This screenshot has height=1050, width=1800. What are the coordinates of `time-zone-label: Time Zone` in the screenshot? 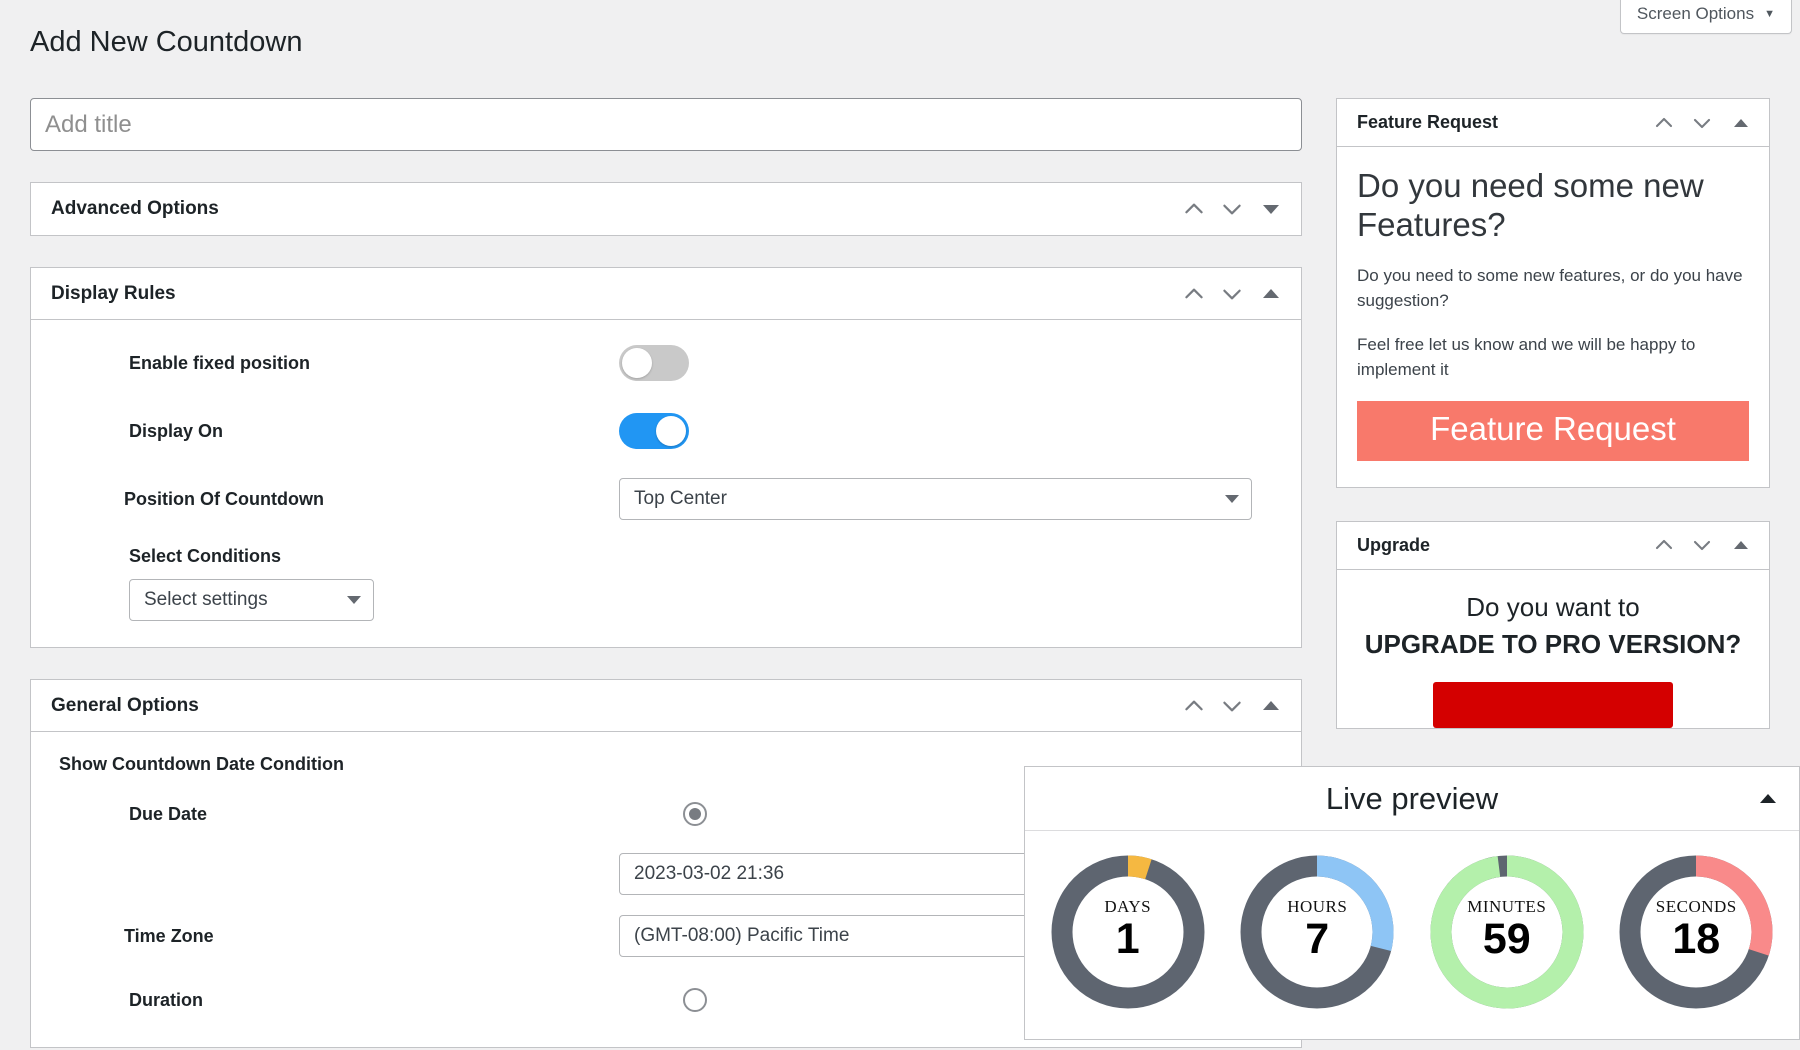 It's located at (169, 935).